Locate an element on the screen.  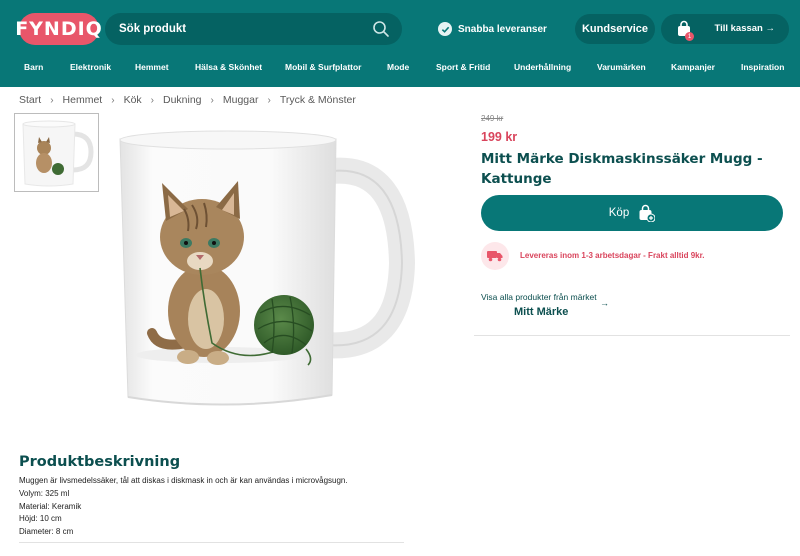
nav-item-halsa-skonhet: Hälsa & Skönhet is located at coordinates (228, 67).